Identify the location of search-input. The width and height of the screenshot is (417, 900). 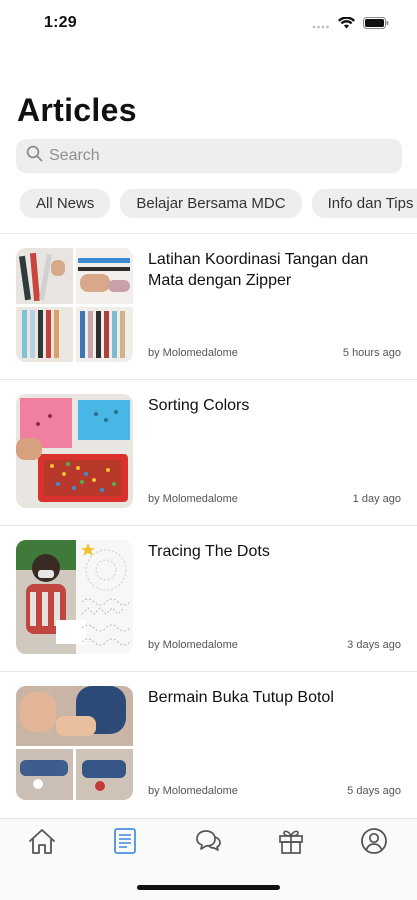
(214, 156).